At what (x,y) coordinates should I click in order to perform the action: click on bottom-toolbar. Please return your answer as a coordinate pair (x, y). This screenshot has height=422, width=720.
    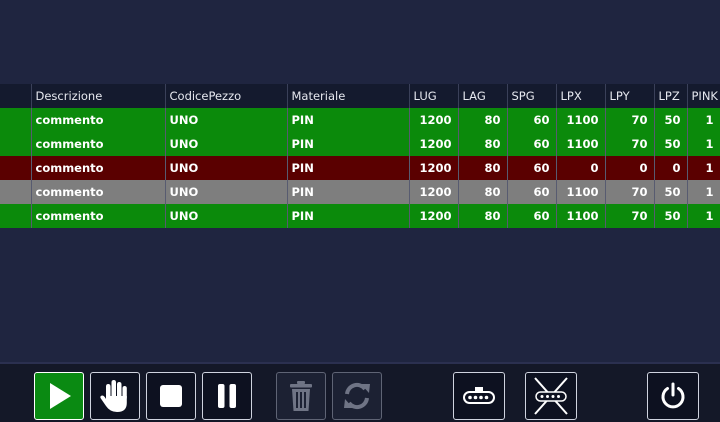
    Looking at the image, I should click on (360, 392).